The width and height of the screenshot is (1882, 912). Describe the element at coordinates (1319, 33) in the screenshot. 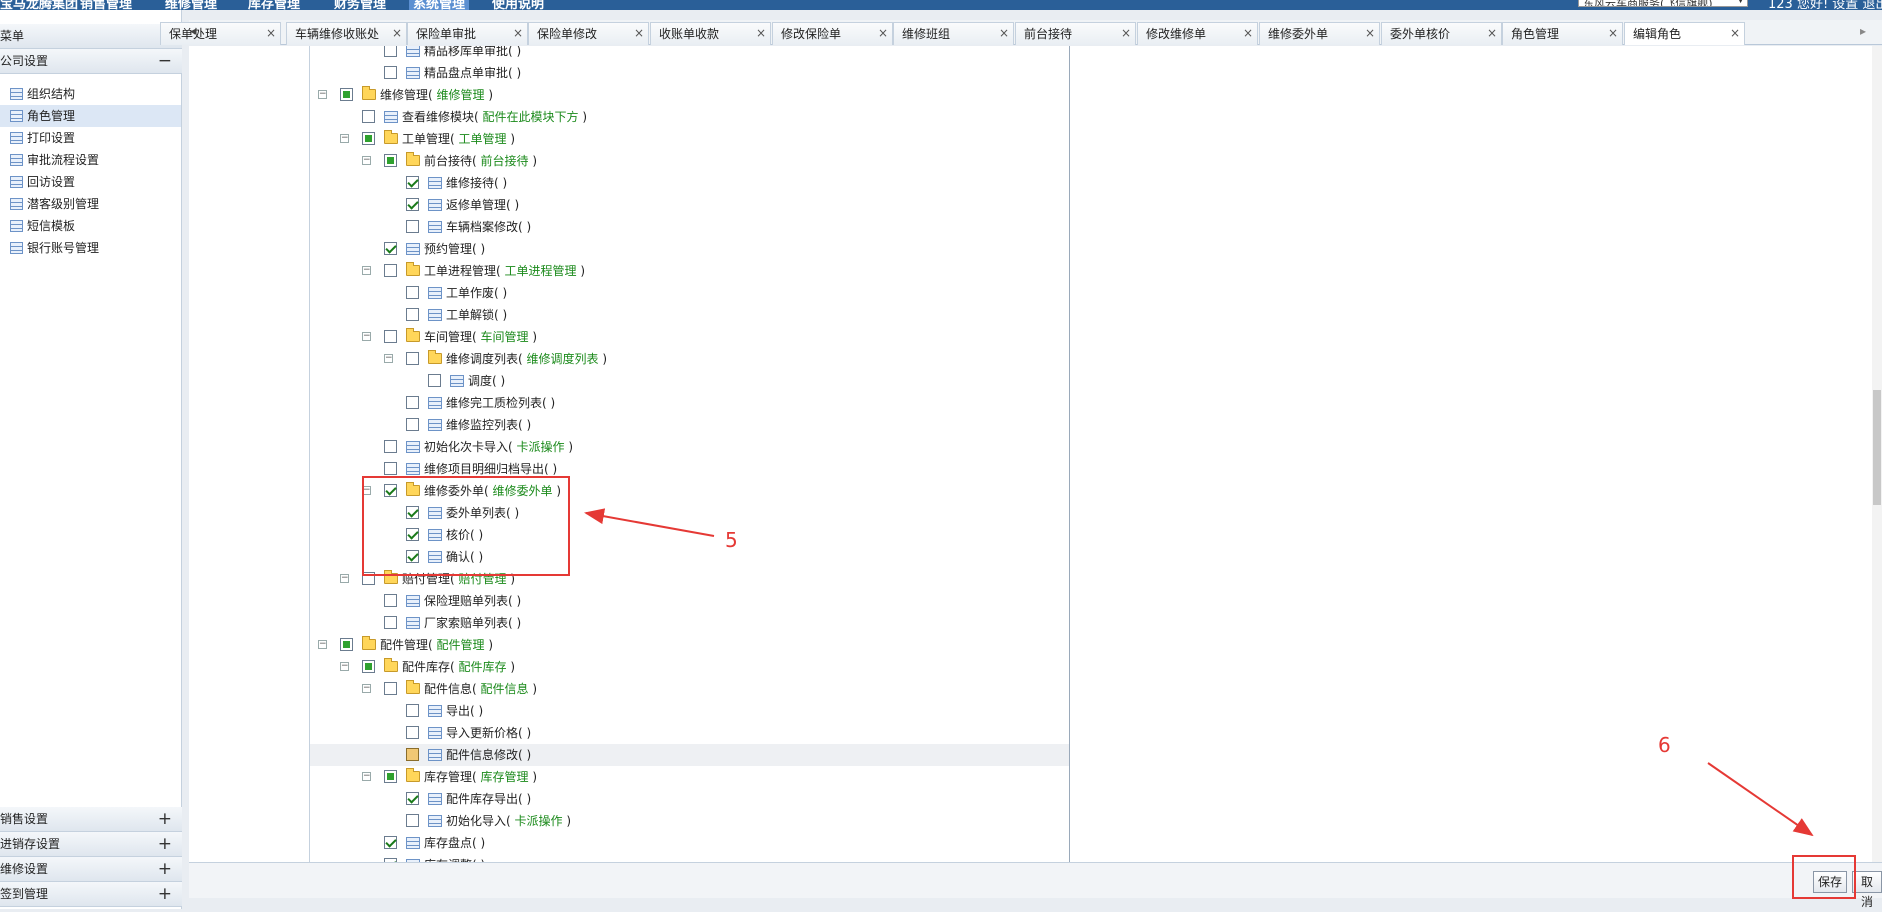

I see `tab: 维修委外单 ×` at that location.